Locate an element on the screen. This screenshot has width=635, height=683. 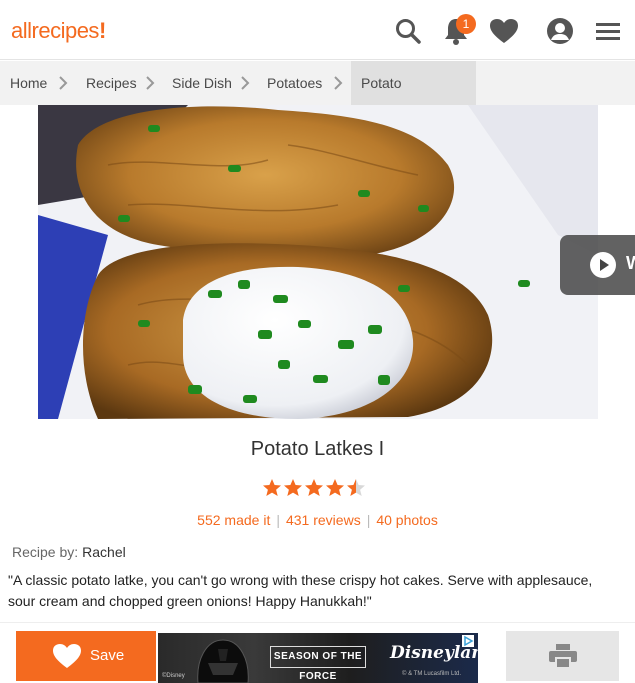
video-label: W is located at coordinates (630, 263).